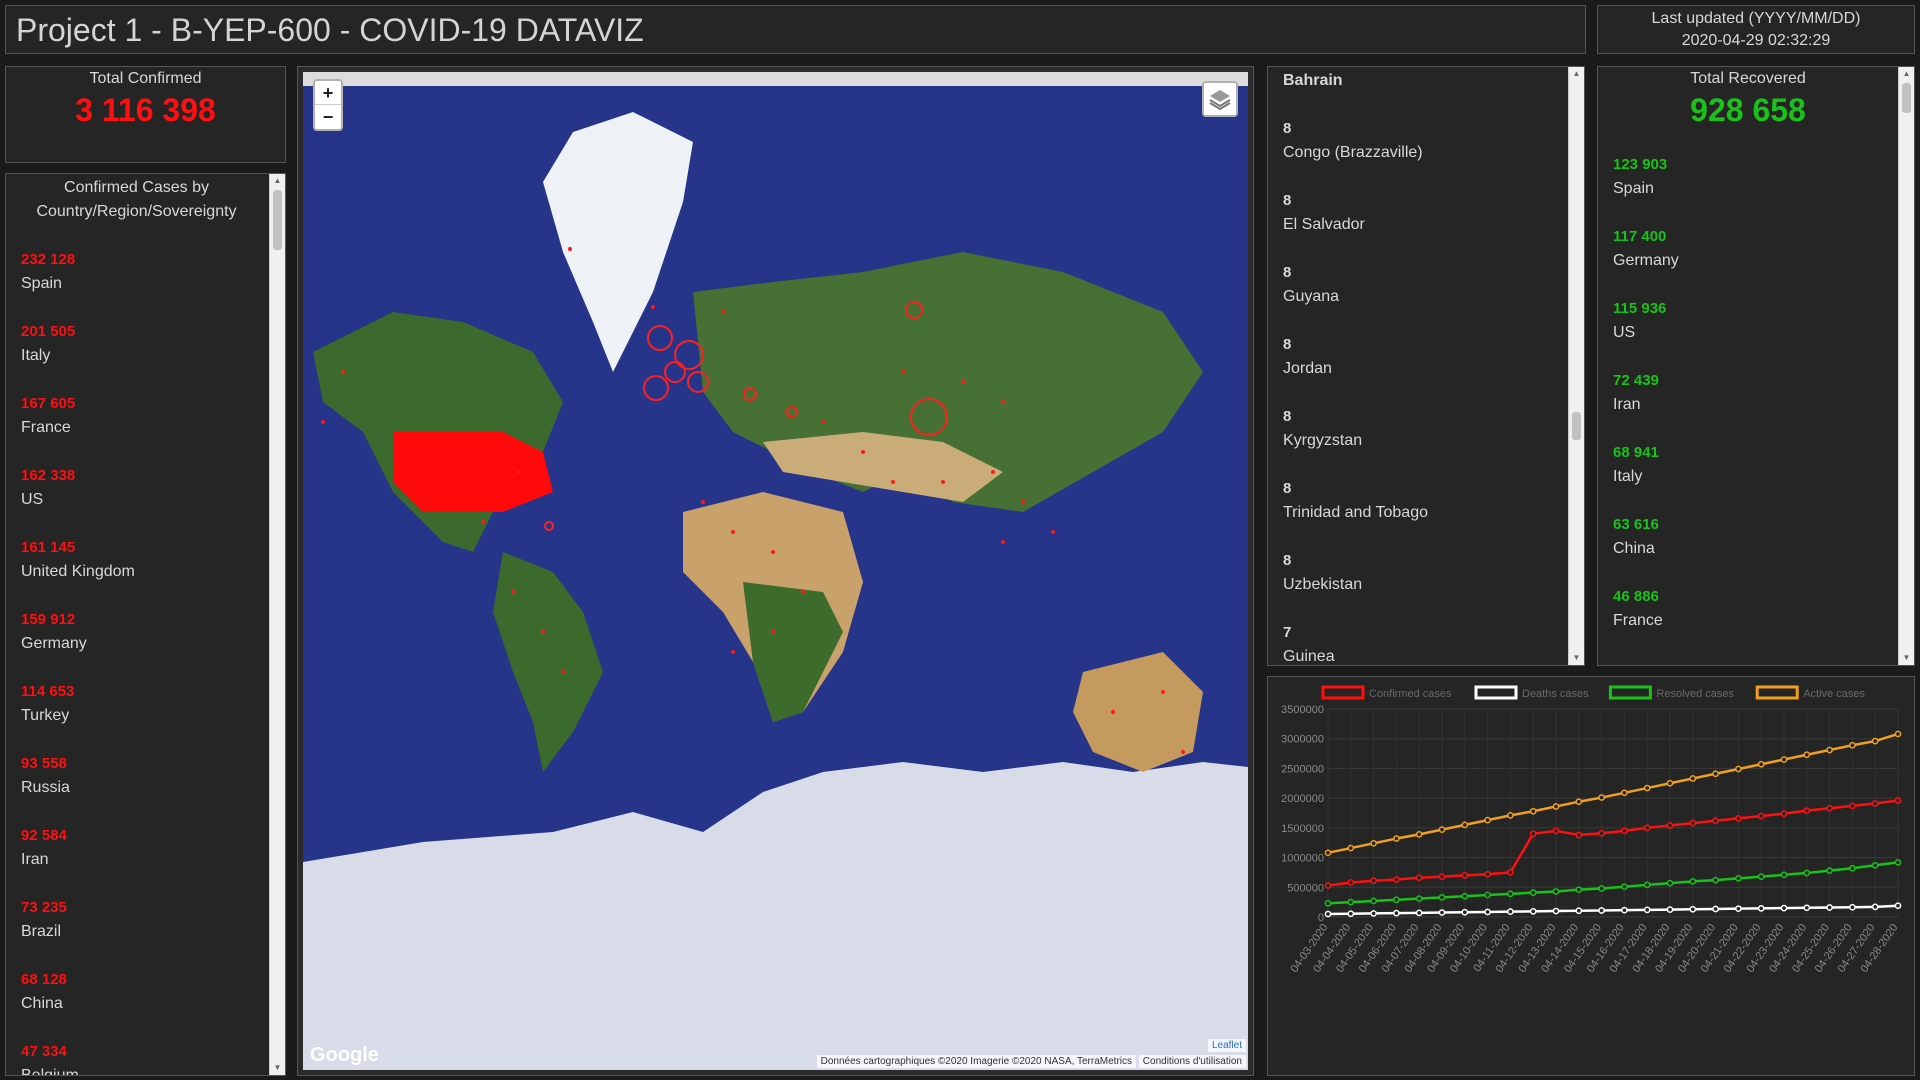  What do you see at coordinates (1305, 888) in the screenshot?
I see `y-tick-label: 500000` at bounding box center [1305, 888].